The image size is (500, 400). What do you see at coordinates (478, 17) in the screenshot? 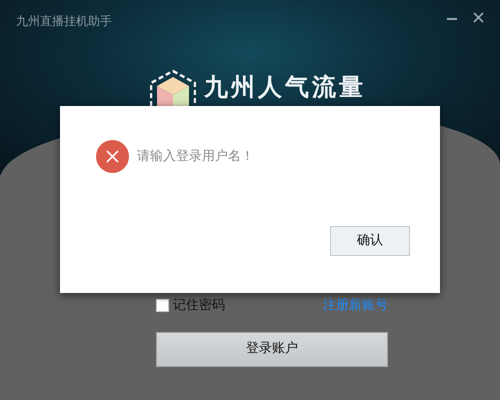
I see `close-icon` at bounding box center [478, 17].